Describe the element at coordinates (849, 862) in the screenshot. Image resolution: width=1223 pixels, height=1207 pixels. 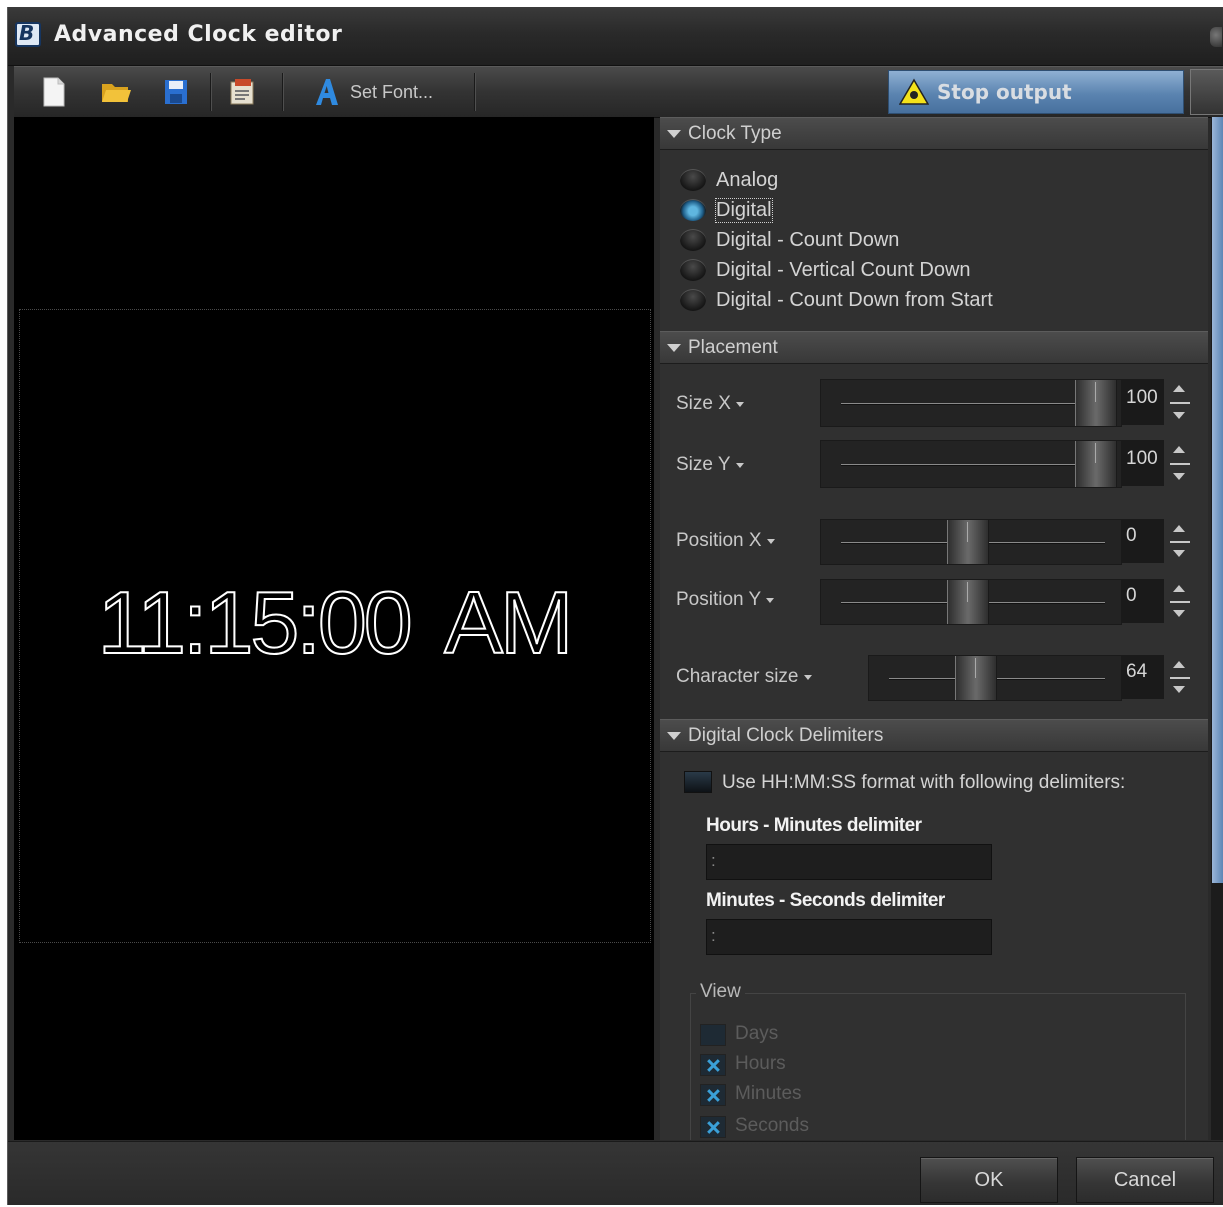
I see `hours-minutes-input: :` at that location.